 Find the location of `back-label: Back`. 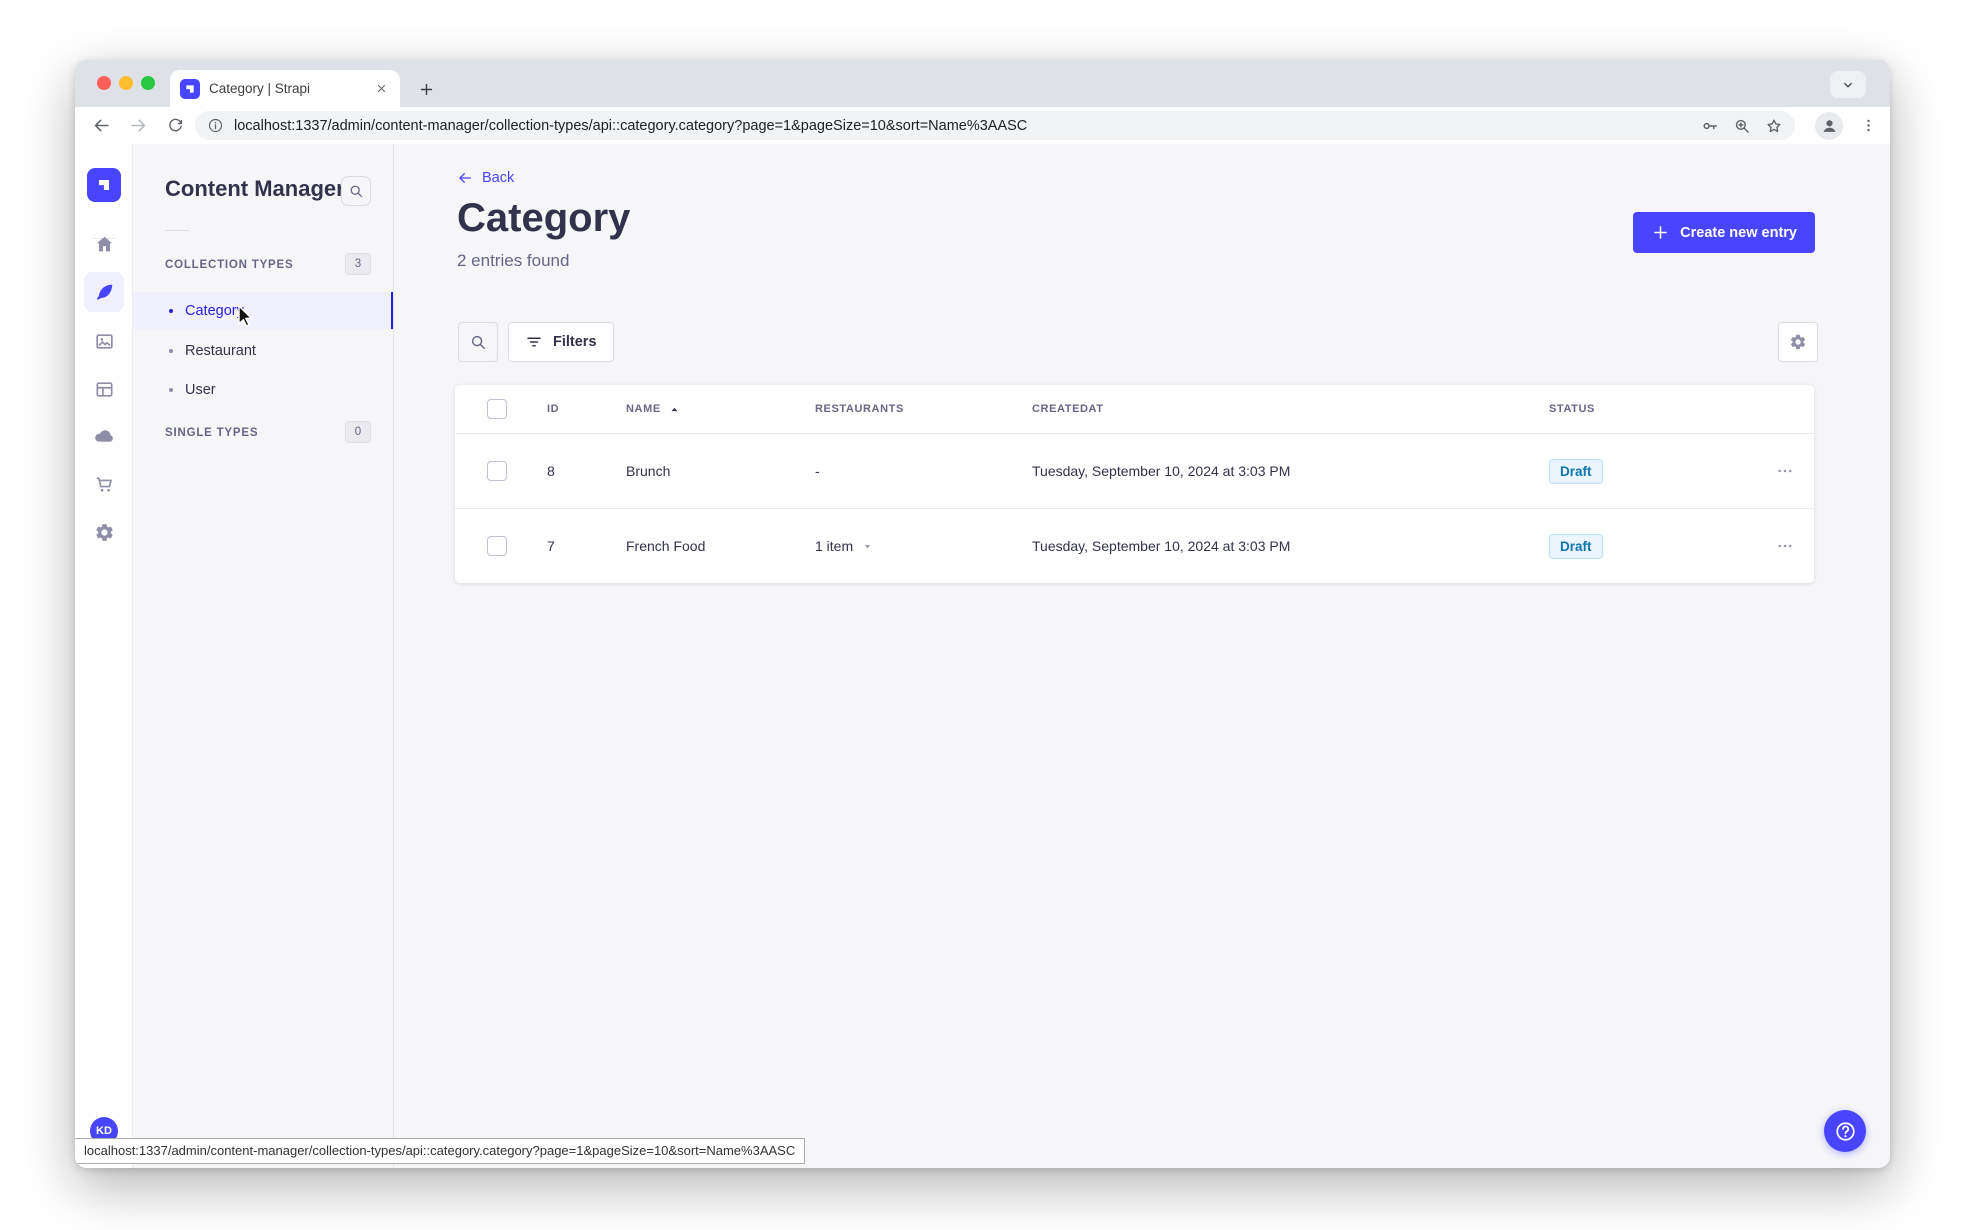

back-label: Back is located at coordinates (498, 178).